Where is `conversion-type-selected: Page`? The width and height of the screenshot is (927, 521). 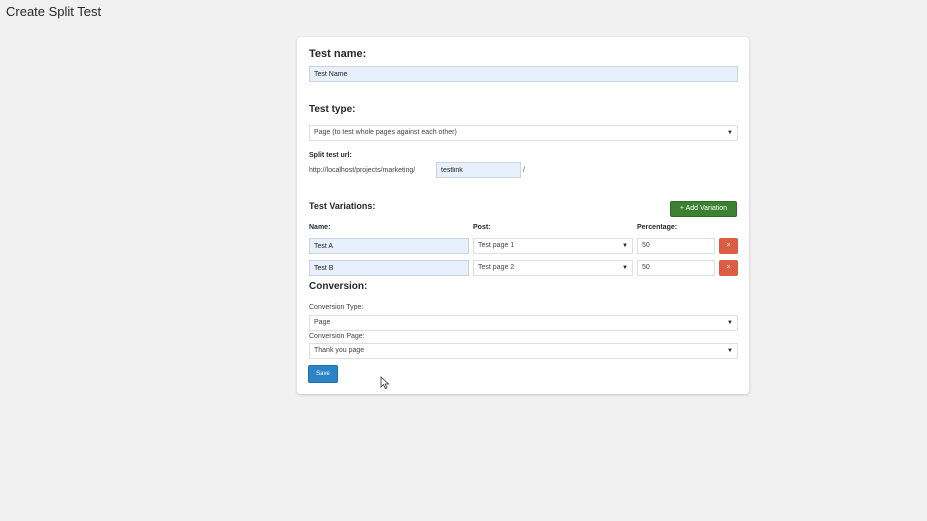 conversion-type-selected: Page is located at coordinates (322, 322).